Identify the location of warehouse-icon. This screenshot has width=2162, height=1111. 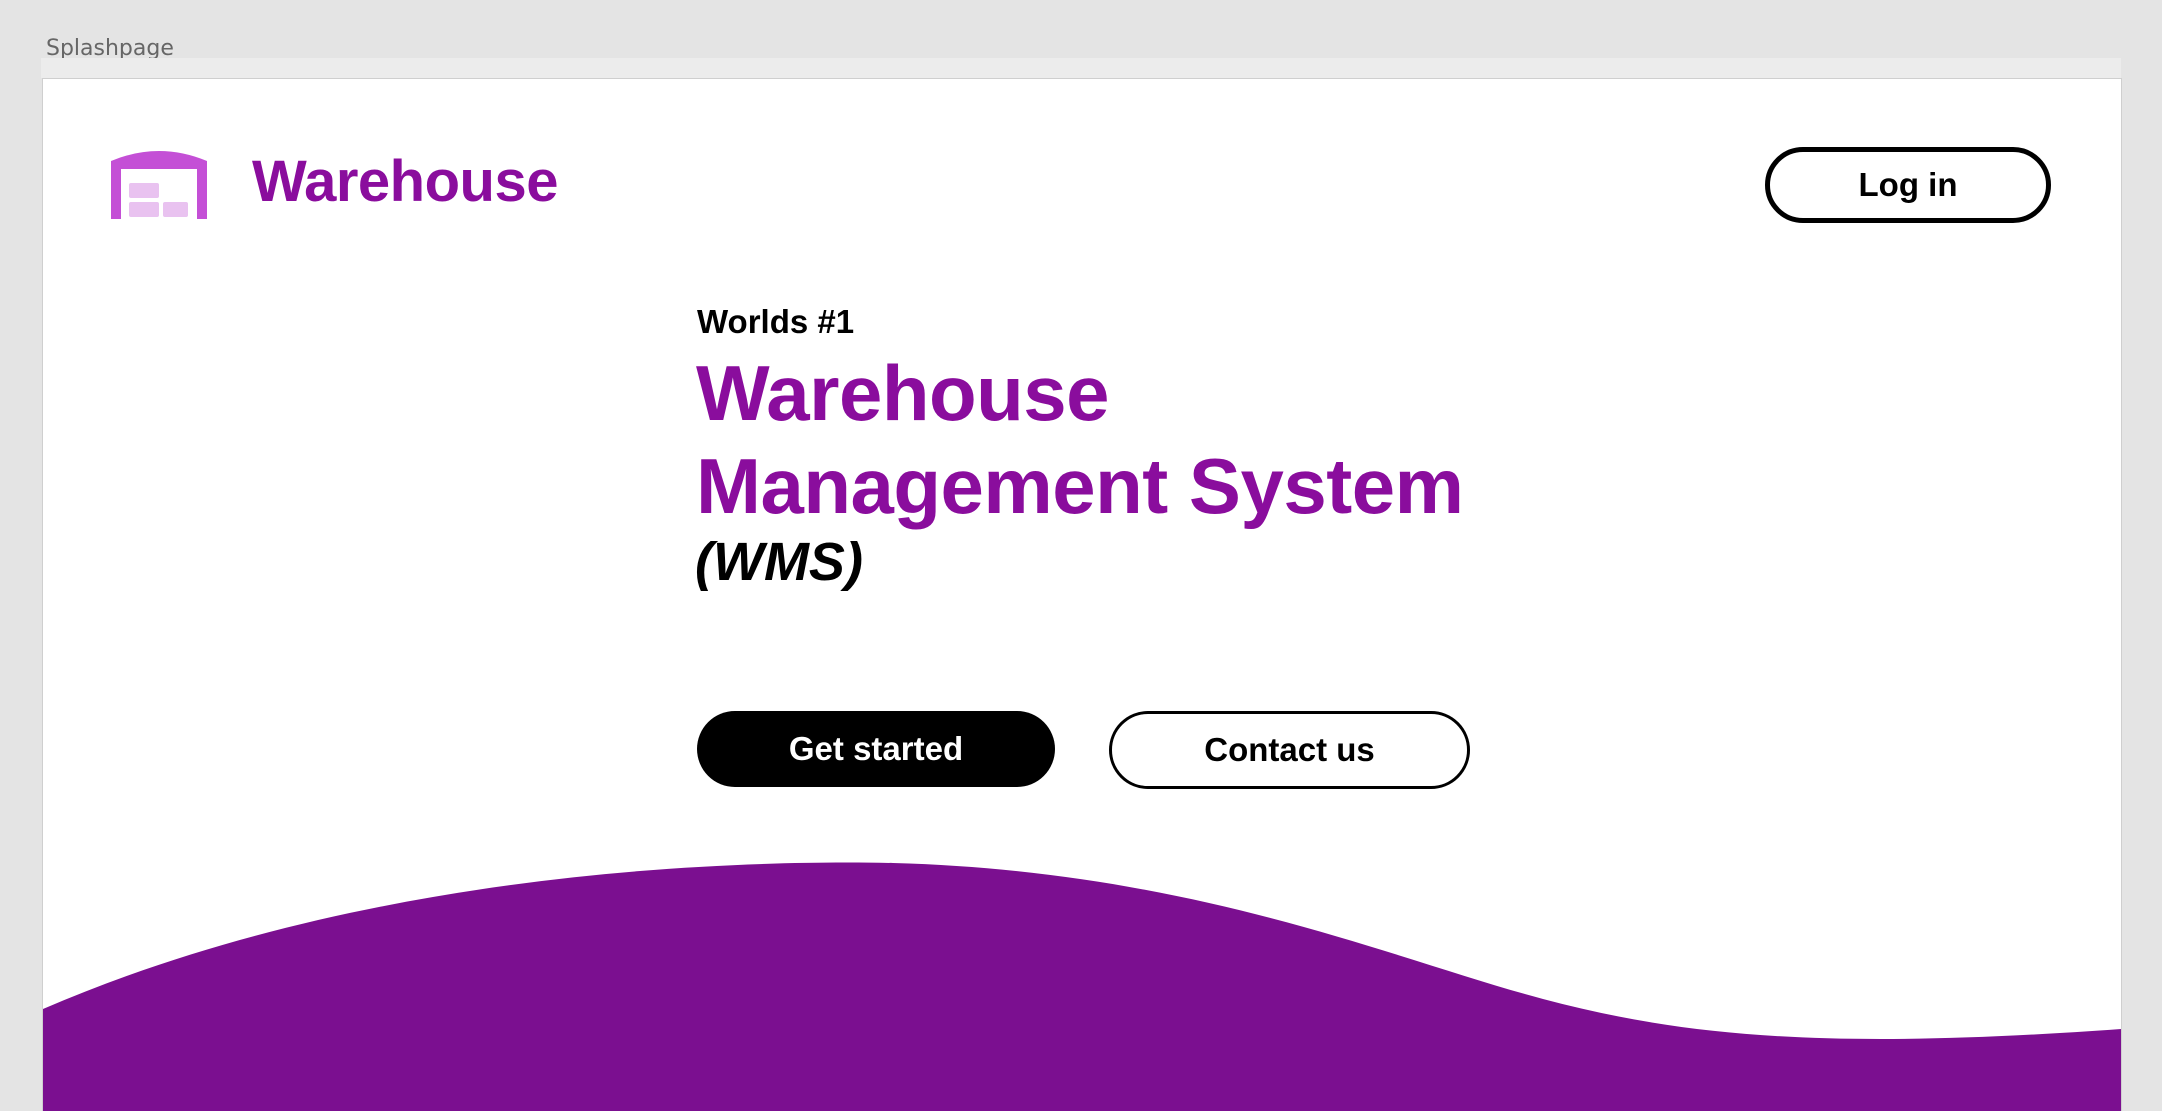
(159, 185).